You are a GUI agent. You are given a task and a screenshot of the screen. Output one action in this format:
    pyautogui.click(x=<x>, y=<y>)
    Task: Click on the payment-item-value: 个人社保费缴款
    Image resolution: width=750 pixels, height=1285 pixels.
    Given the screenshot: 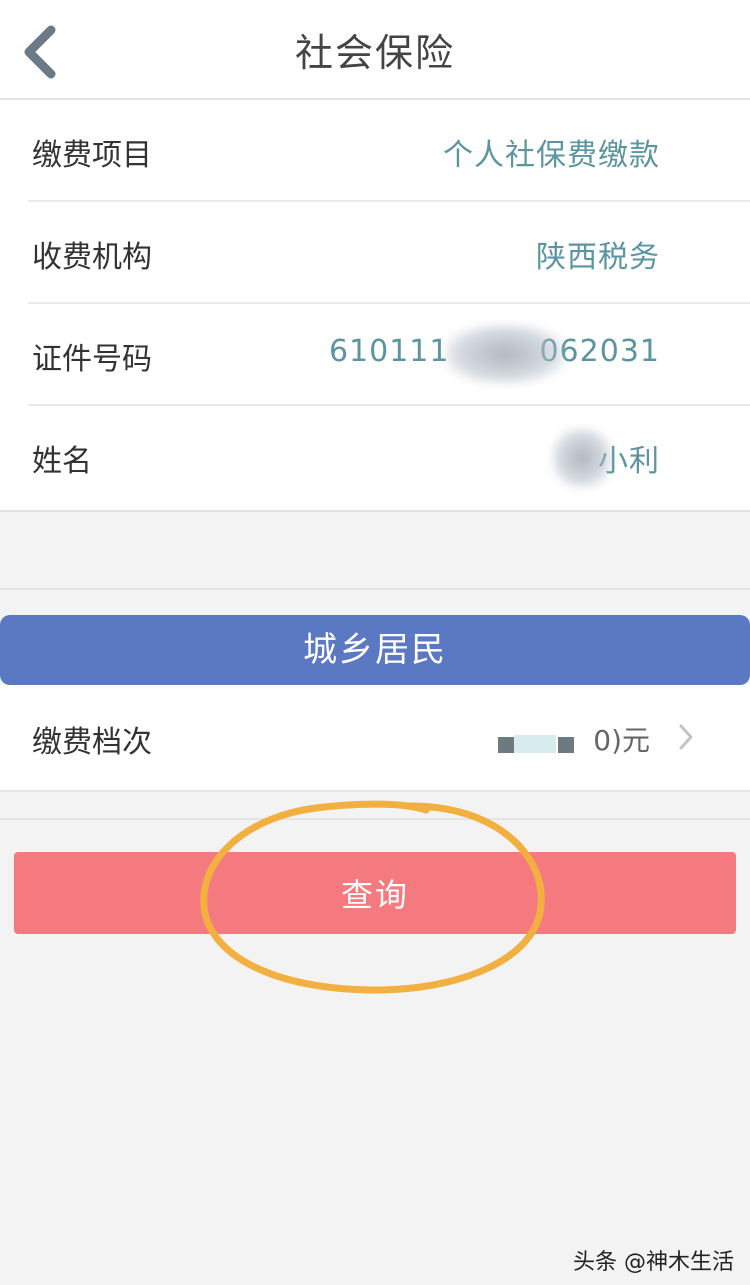 What is the action you would take?
    pyautogui.click(x=551, y=155)
    